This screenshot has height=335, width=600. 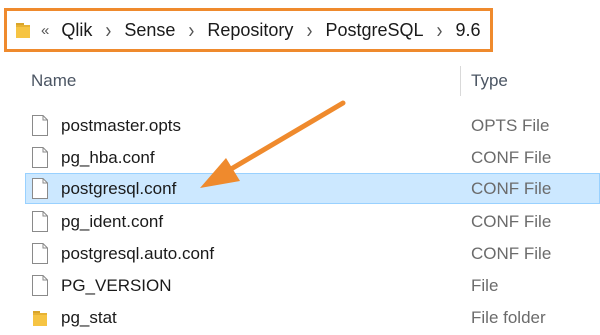 What do you see at coordinates (300, 221) in the screenshot?
I see `file-row: pg_ident.conf CONF File` at bounding box center [300, 221].